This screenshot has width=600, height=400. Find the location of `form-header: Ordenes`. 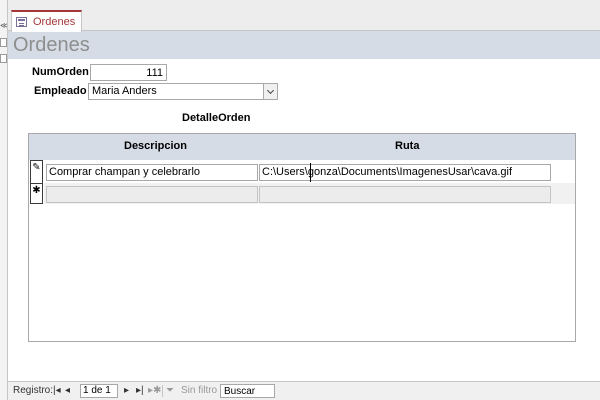

form-header: Ordenes is located at coordinates (304, 45).